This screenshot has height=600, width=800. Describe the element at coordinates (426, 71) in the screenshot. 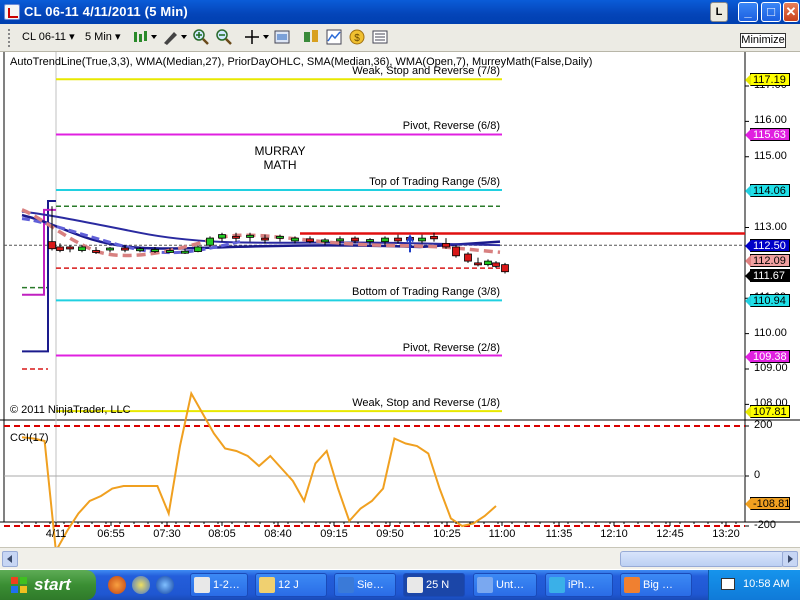

I see `murray-level-label: Weak, Stop and Reverse (7/8)` at that location.